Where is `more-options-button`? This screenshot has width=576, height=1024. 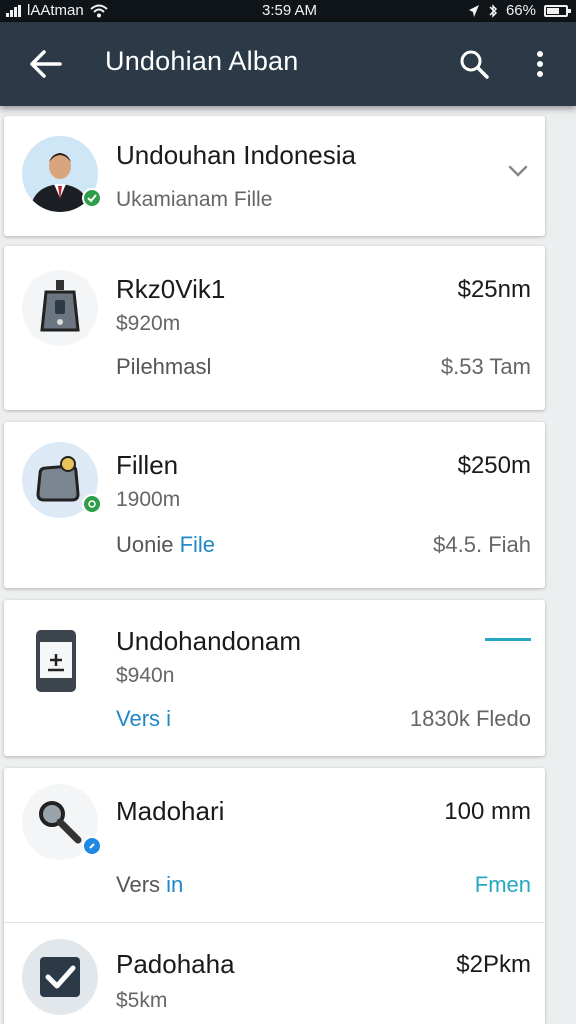
more-options-button is located at coordinates (540, 64).